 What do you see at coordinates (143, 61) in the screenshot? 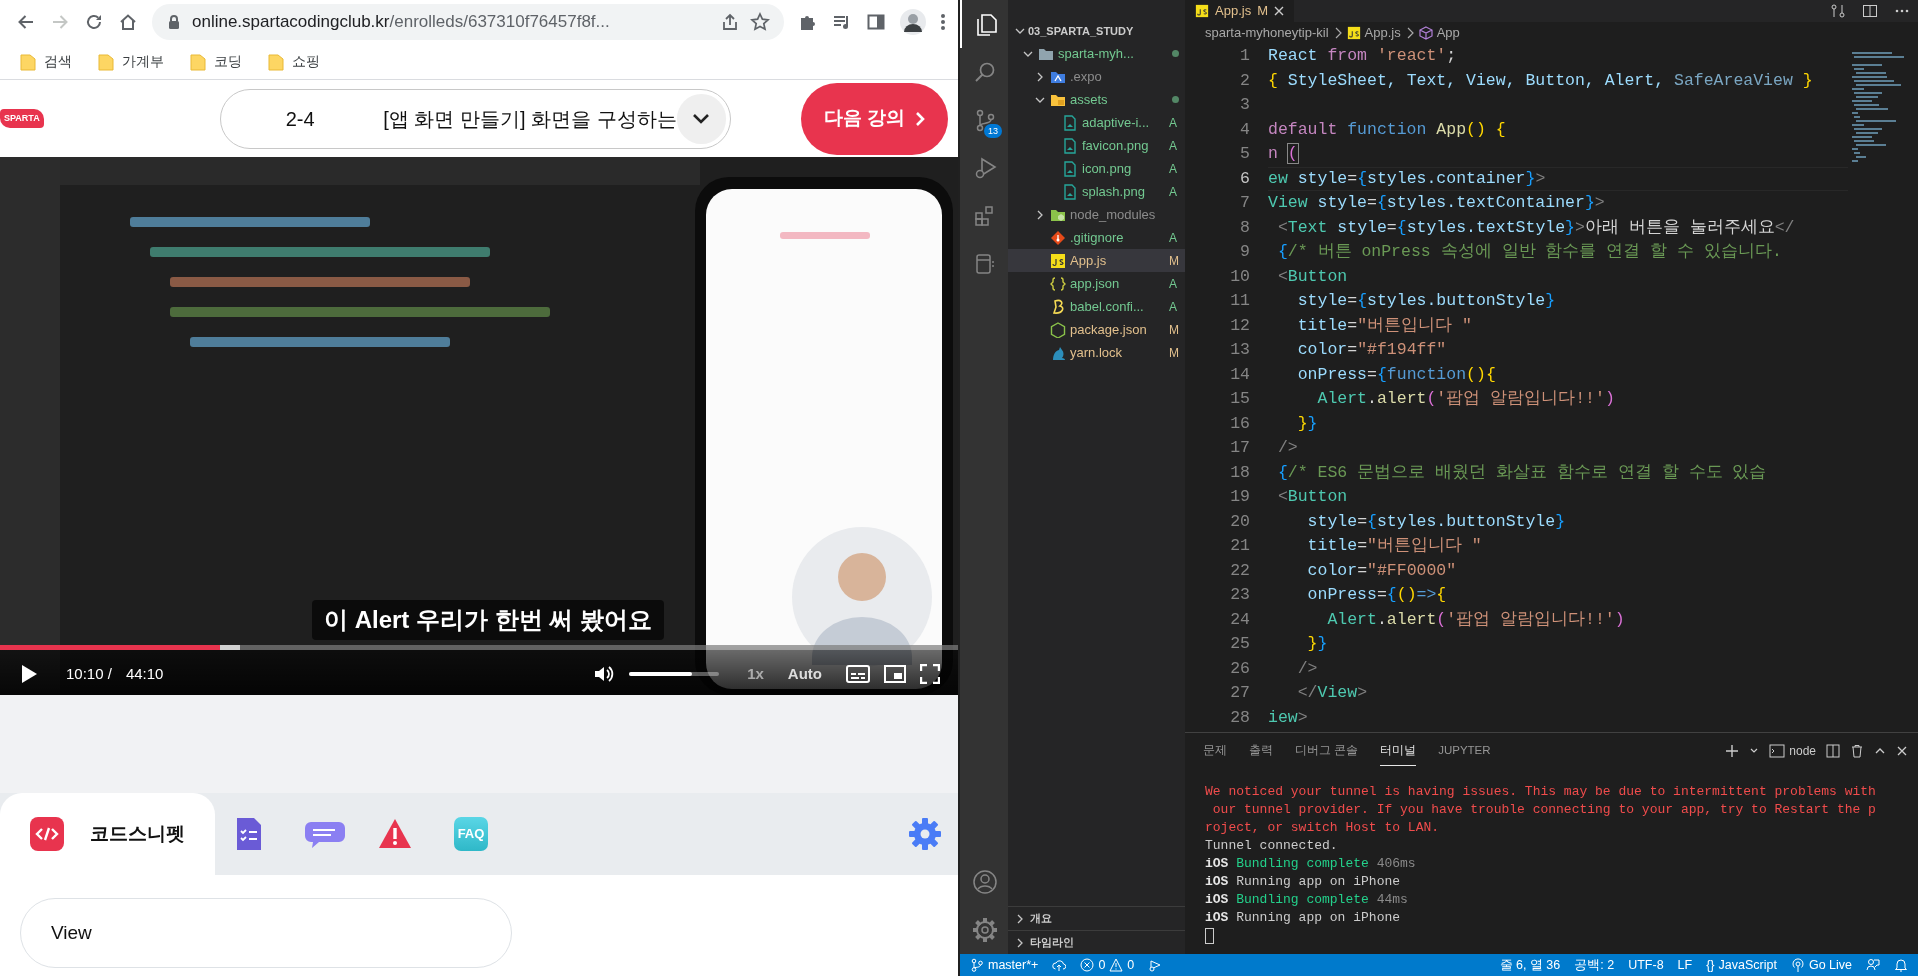
I see `bookmark-link: 가계부` at bounding box center [143, 61].